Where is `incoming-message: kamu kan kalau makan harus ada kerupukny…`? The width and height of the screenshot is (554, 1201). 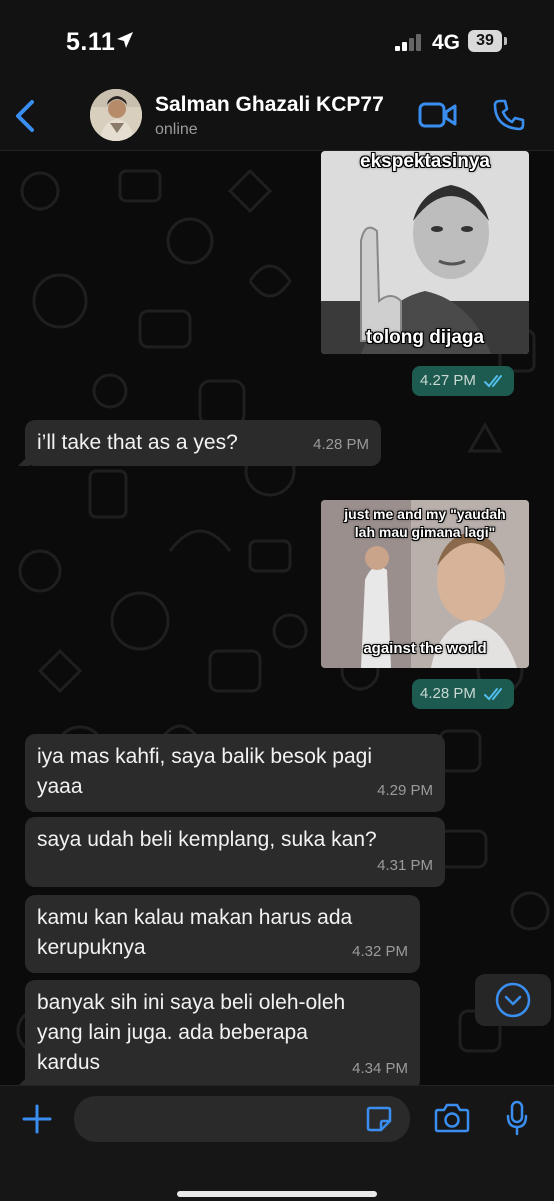 incoming-message: kamu kan kalau makan harus ada kerupukny… is located at coordinates (222, 934).